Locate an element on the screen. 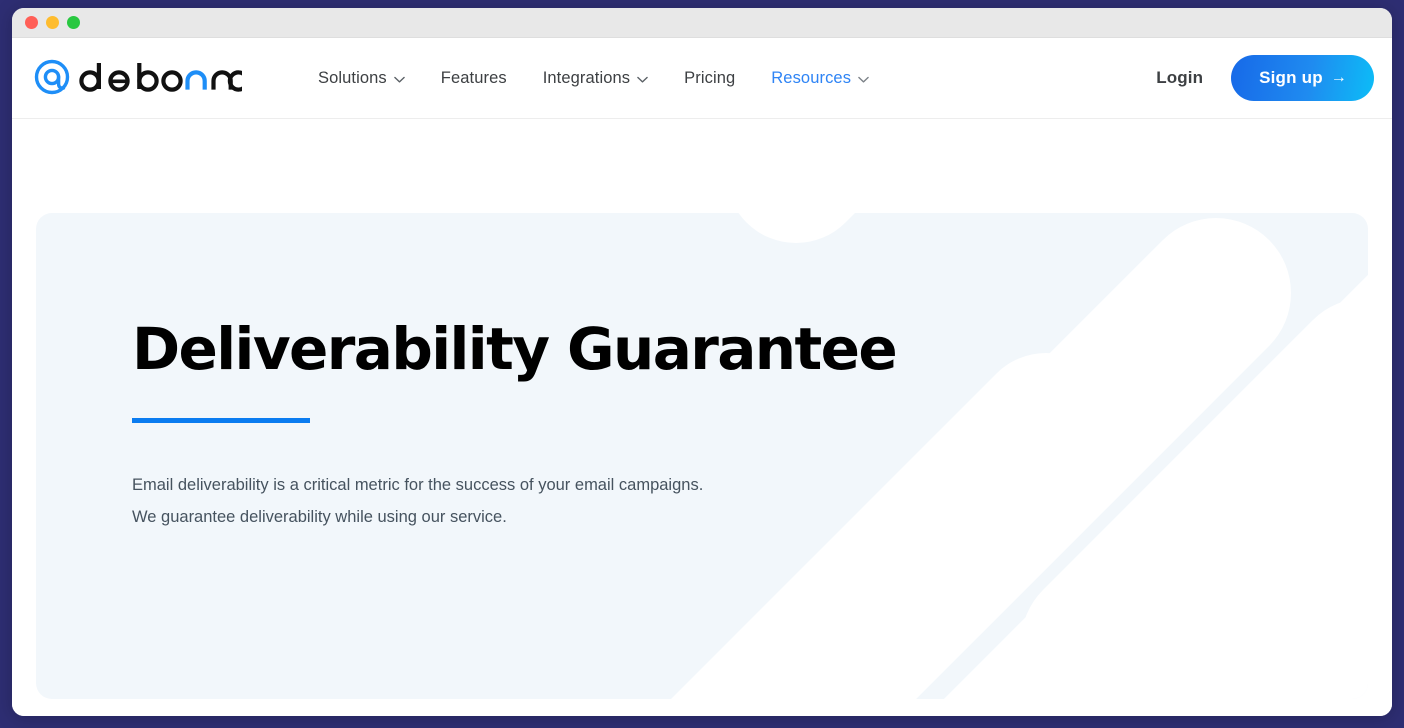  signup-button-label: Sign up is located at coordinates (1291, 77).